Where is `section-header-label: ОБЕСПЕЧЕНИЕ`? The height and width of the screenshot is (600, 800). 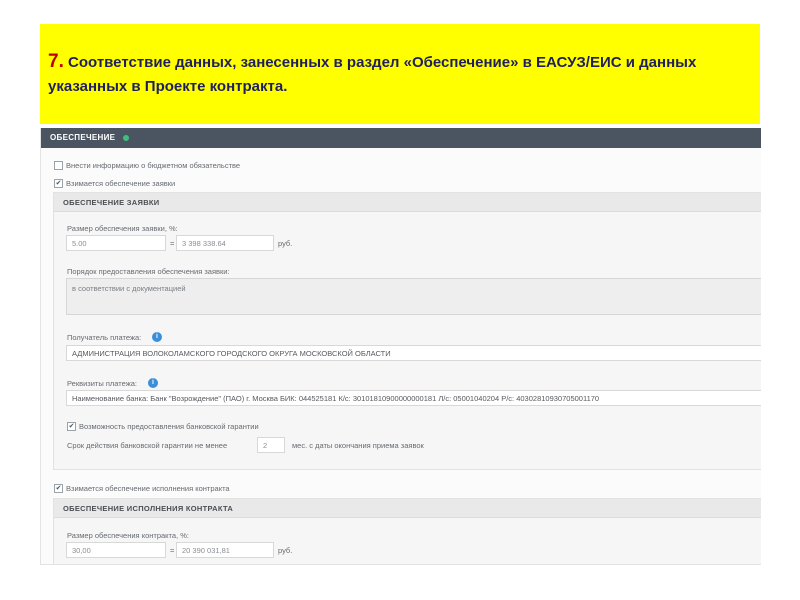 section-header-label: ОБЕСПЕЧЕНИЕ is located at coordinates (83, 137).